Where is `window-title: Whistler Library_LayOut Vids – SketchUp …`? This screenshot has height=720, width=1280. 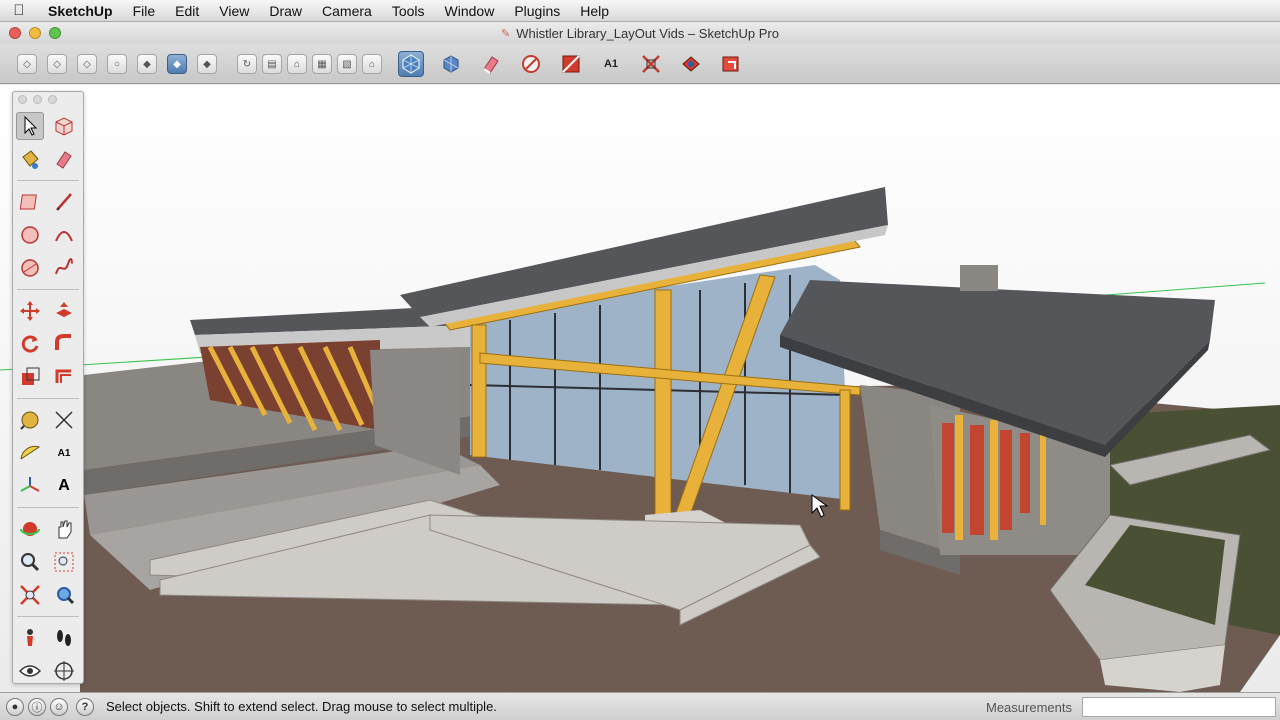
window-title: Whistler Library_LayOut Vids – SketchUp … is located at coordinates (647, 33).